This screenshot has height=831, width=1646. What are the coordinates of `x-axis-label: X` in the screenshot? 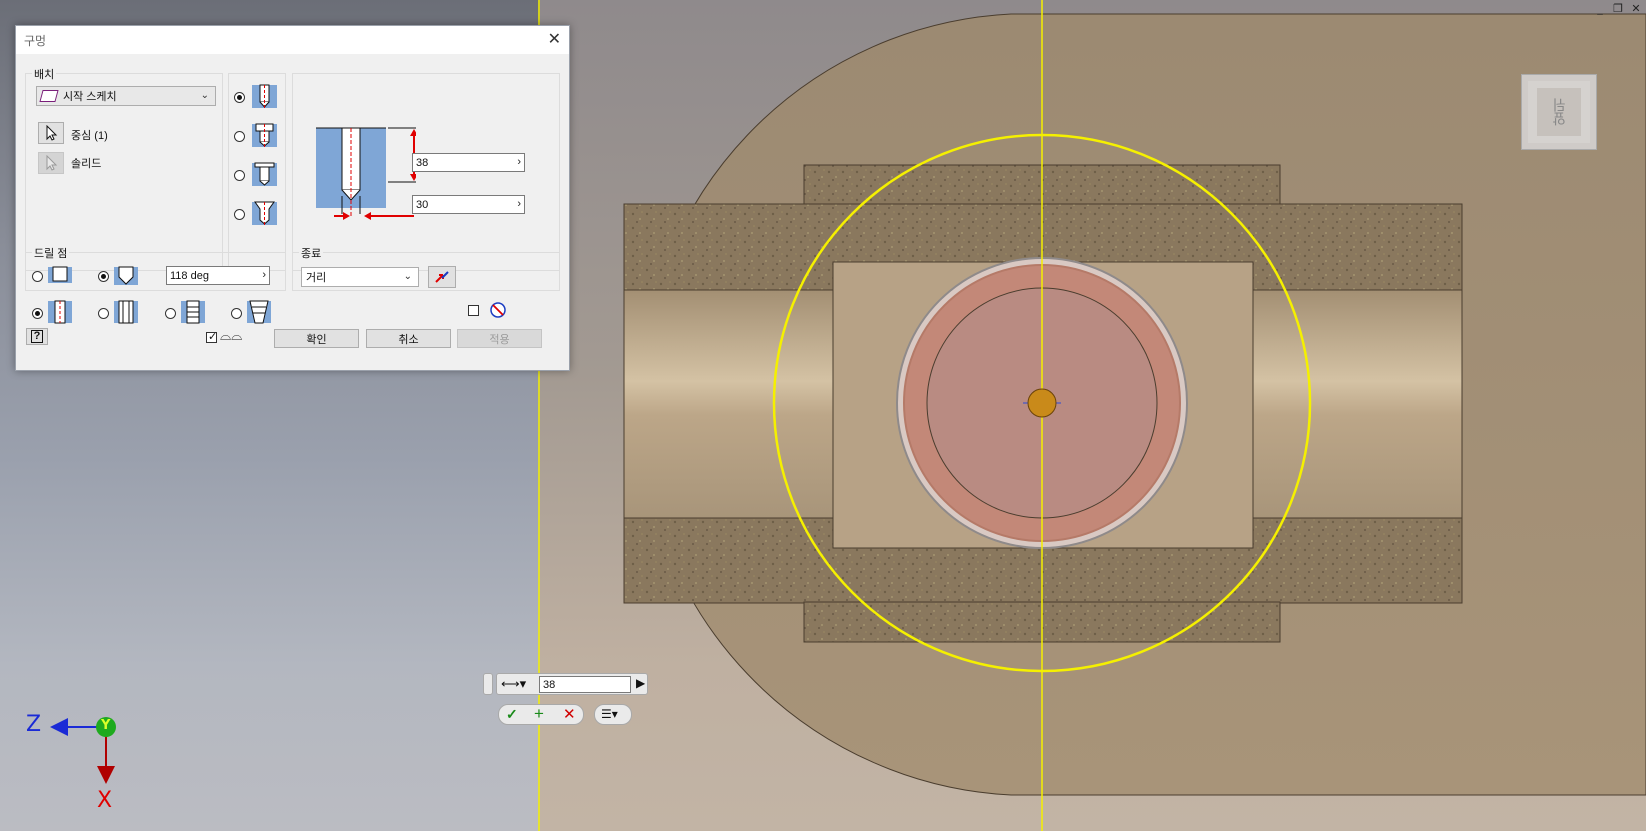 It's located at (105, 800).